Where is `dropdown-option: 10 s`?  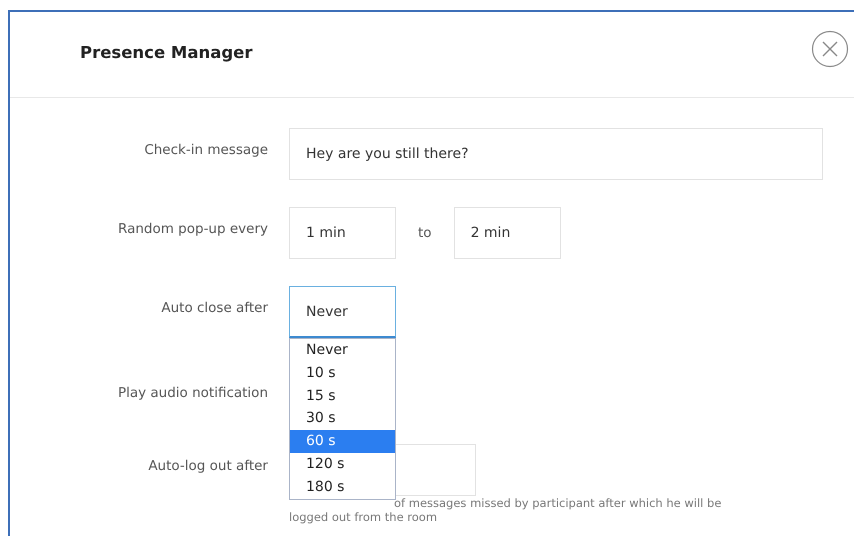 dropdown-option: 10 s is located at coordinates (342, 373).